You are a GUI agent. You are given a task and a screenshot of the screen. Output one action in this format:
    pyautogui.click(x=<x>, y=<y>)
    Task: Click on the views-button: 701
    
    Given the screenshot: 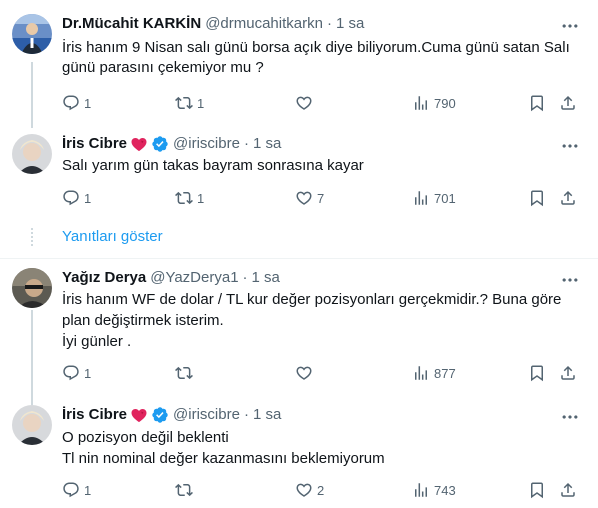 What is the action you would take?
    pyautogui.click(x=434, y=198)
    